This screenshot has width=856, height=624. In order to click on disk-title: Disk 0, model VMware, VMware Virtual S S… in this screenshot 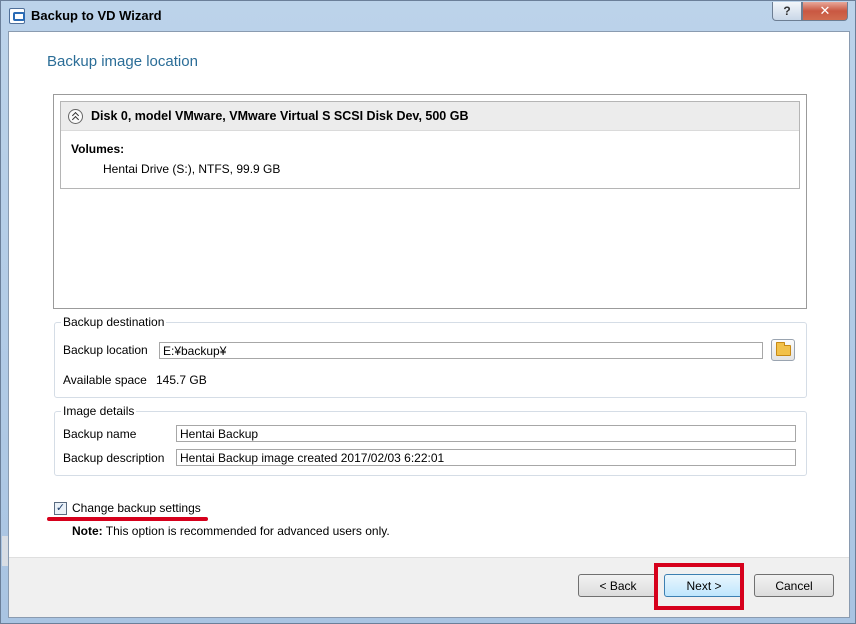, I will do `click(280, 116)`.